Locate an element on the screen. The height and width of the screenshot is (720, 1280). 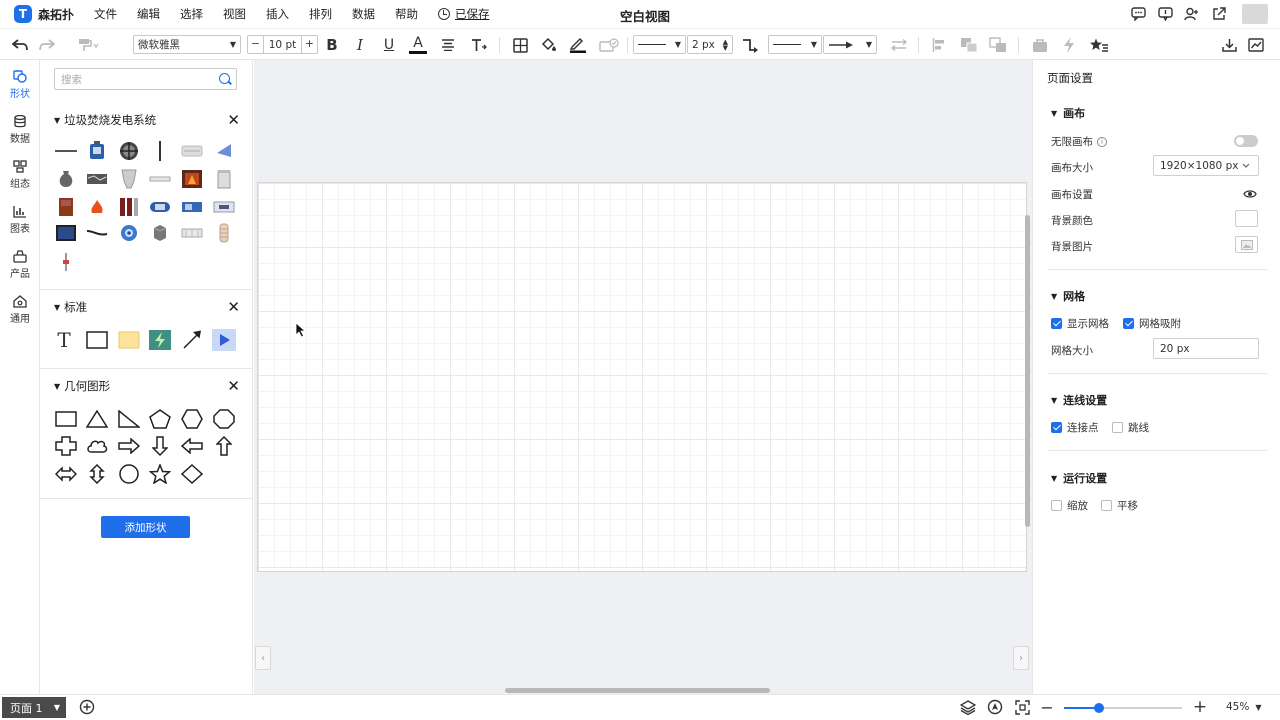
bg-image-picker is located at coordinates (1246, 244).